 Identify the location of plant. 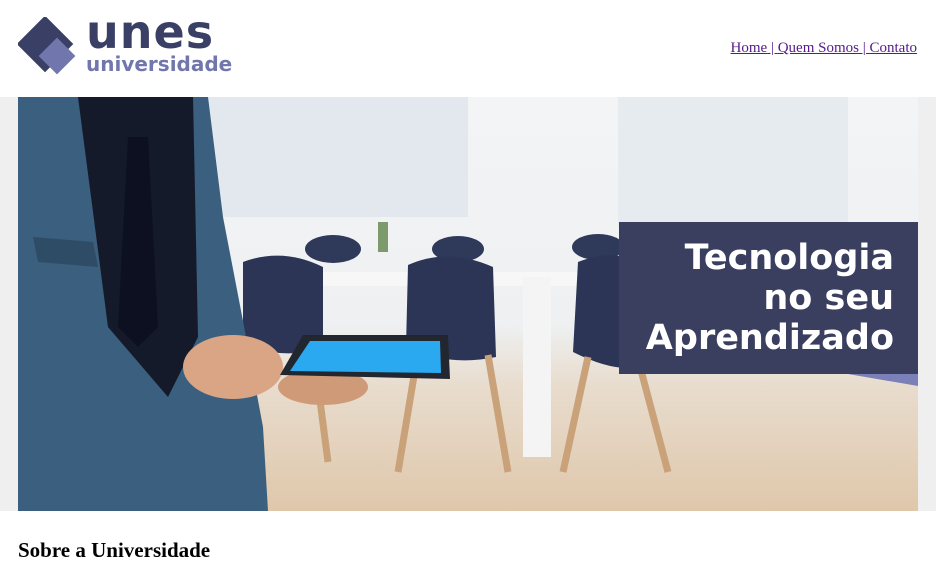
(383, 237).